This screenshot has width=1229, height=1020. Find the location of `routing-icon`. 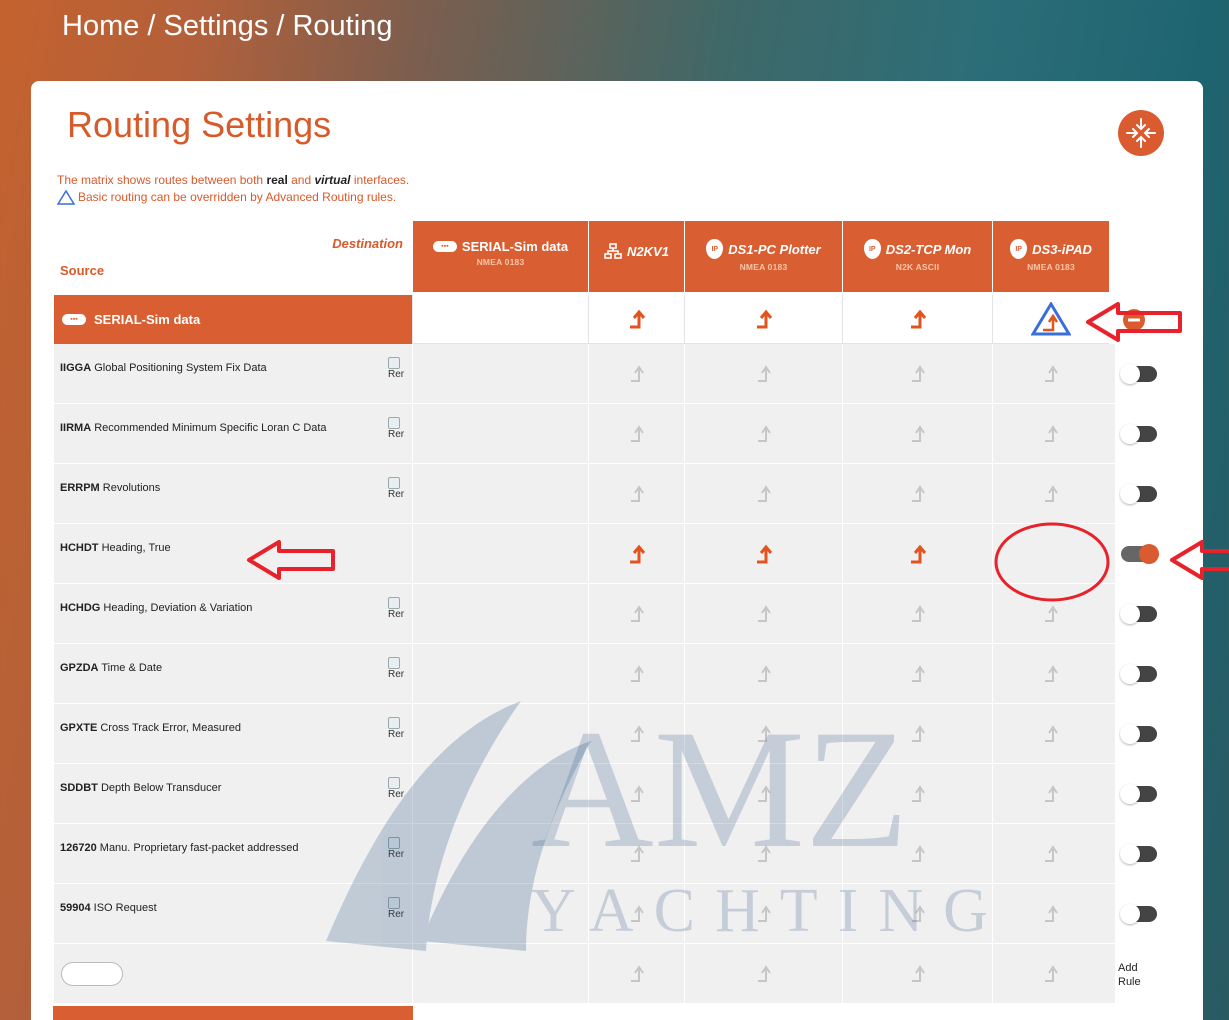

routing-icon is located at coordinates (1141, 133).